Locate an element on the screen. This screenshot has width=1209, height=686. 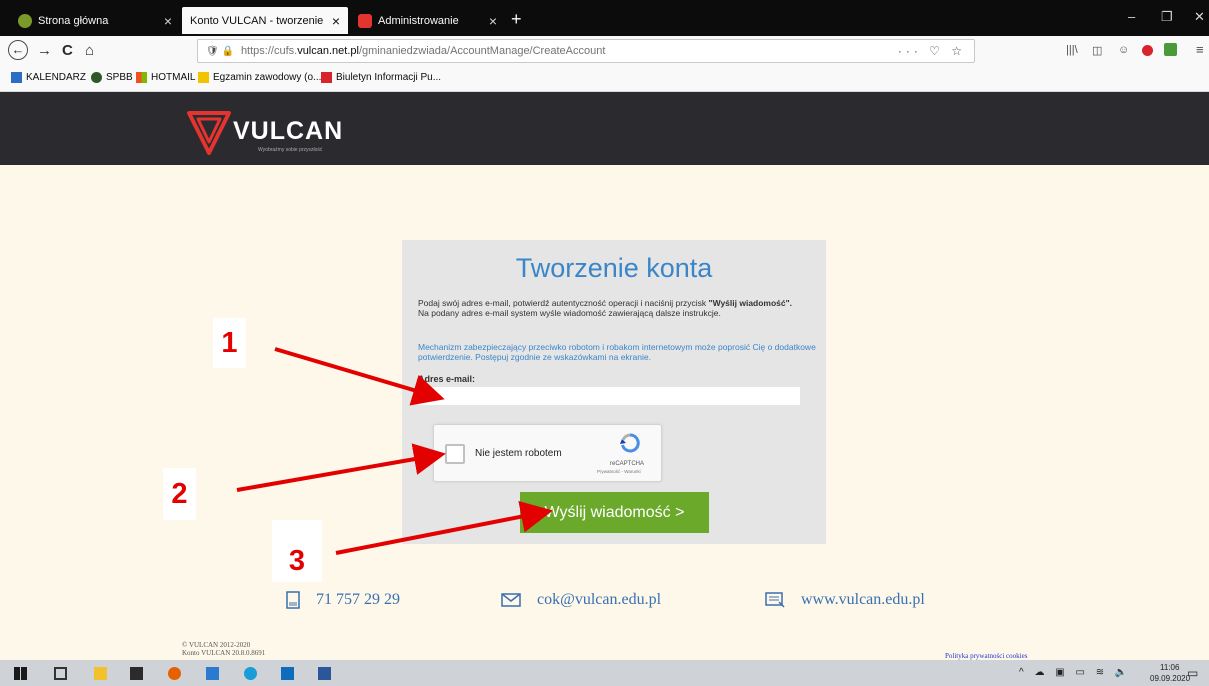
bookmark-spbb: SPBB is located at coordinates (112, 77).